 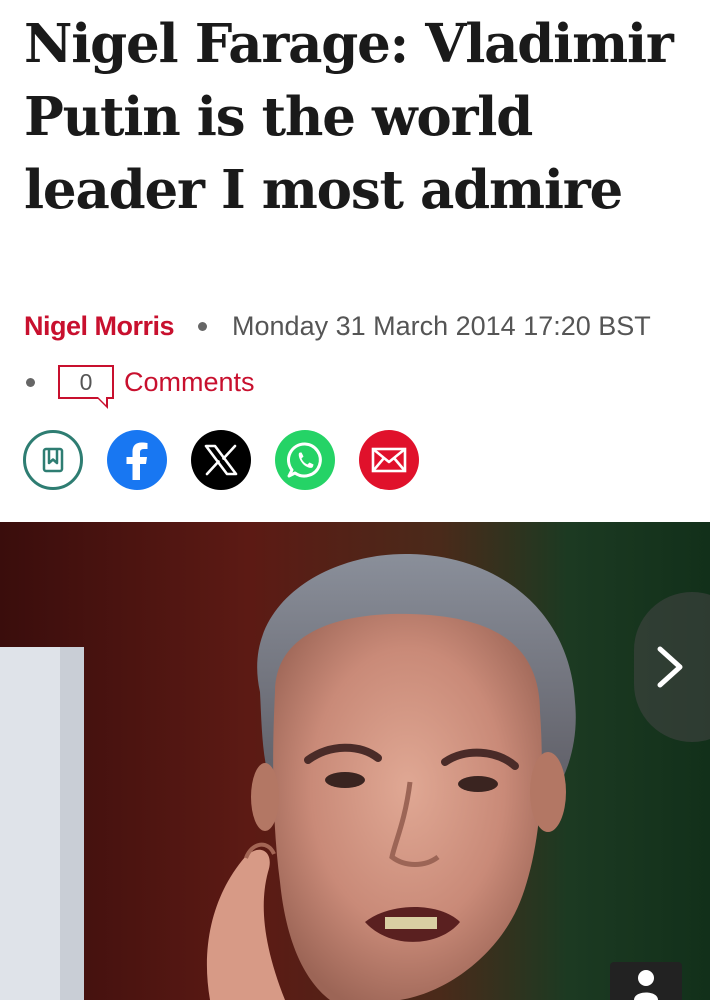 I want to click on author-link: Nigel Morris, so click(x=99, y=326).